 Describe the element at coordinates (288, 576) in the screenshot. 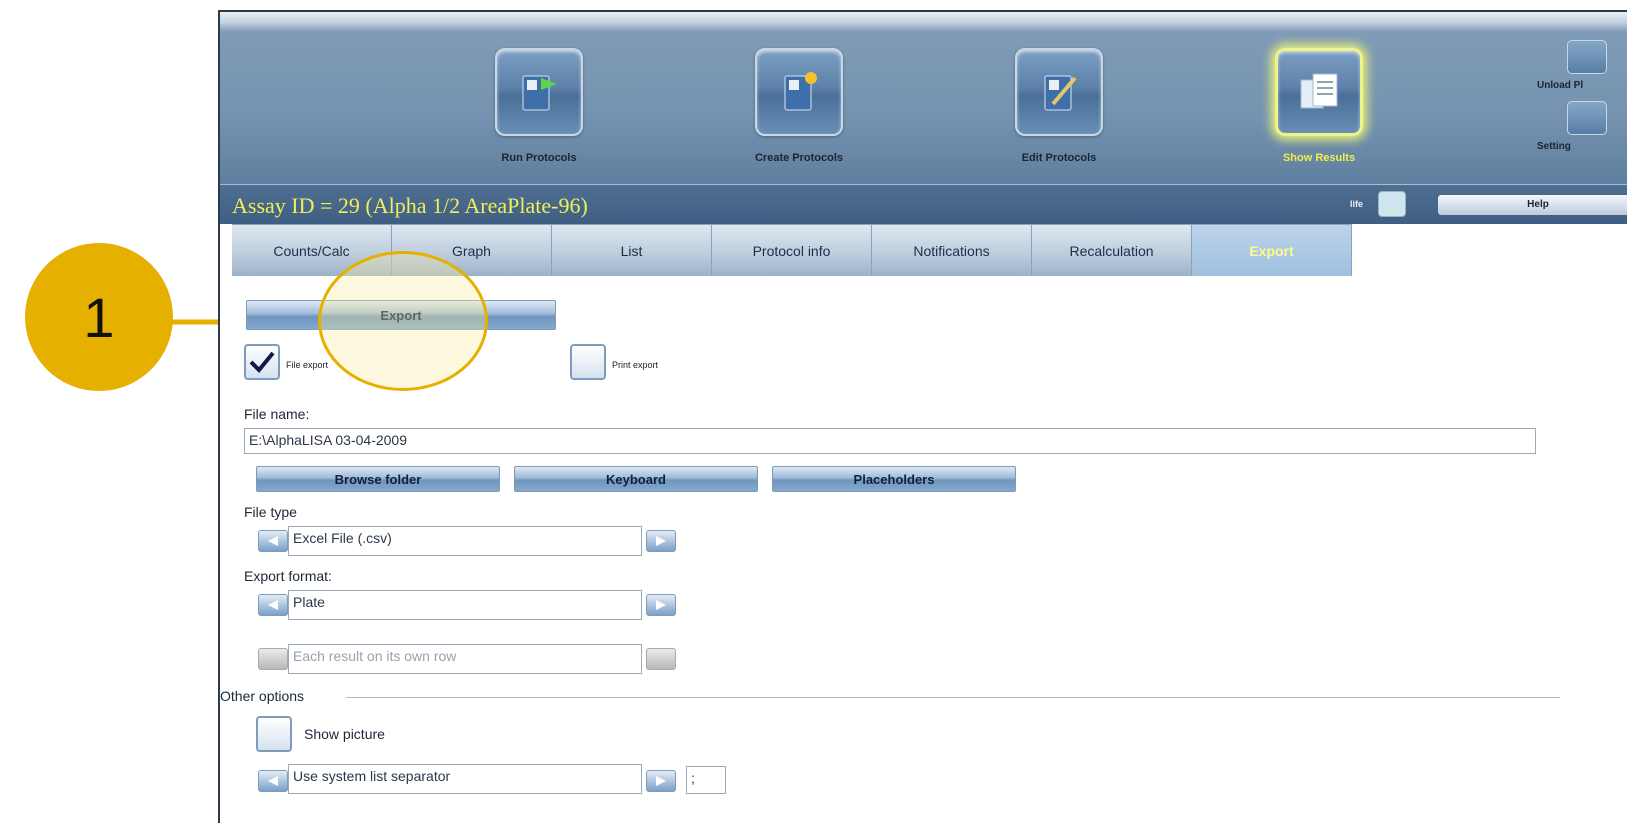

I see `export-format-label: Export format:` at that location.